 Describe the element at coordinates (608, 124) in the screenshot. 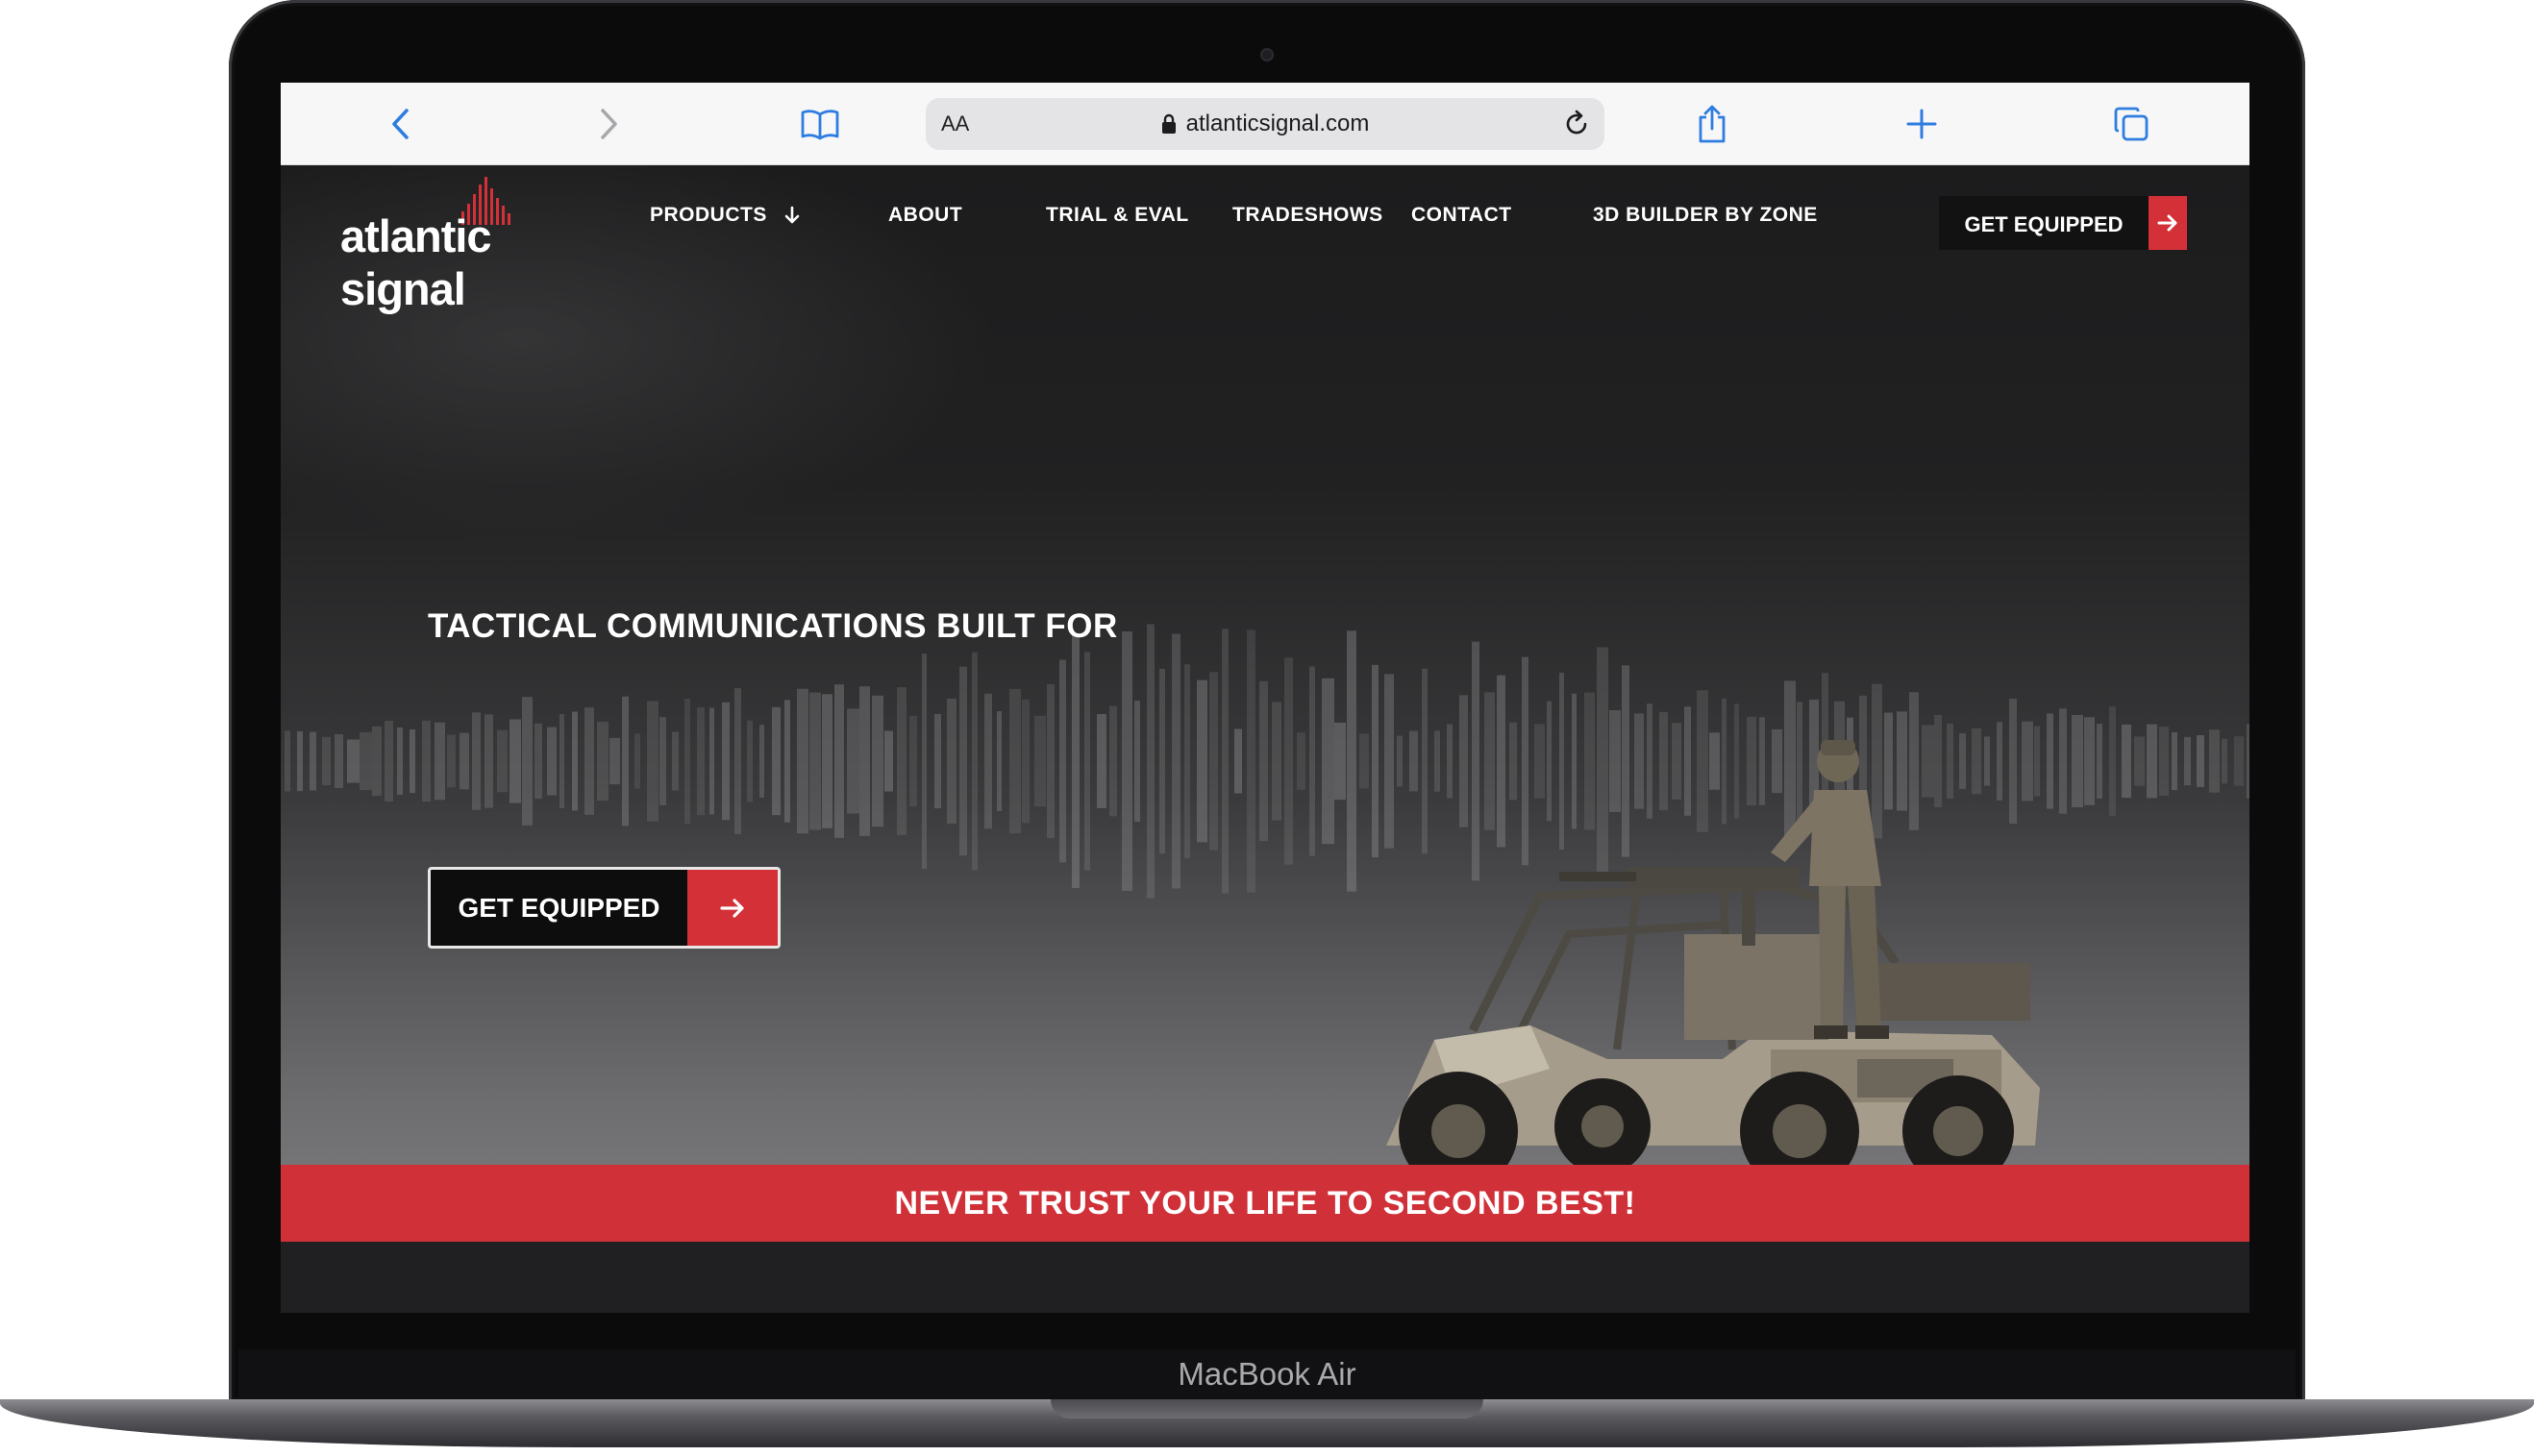

I see `forward-icon` at that location.